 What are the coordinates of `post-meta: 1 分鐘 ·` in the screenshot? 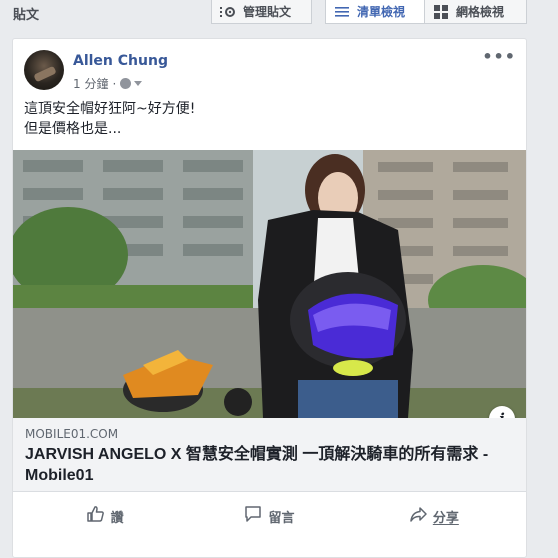 It's located at (108, 83).